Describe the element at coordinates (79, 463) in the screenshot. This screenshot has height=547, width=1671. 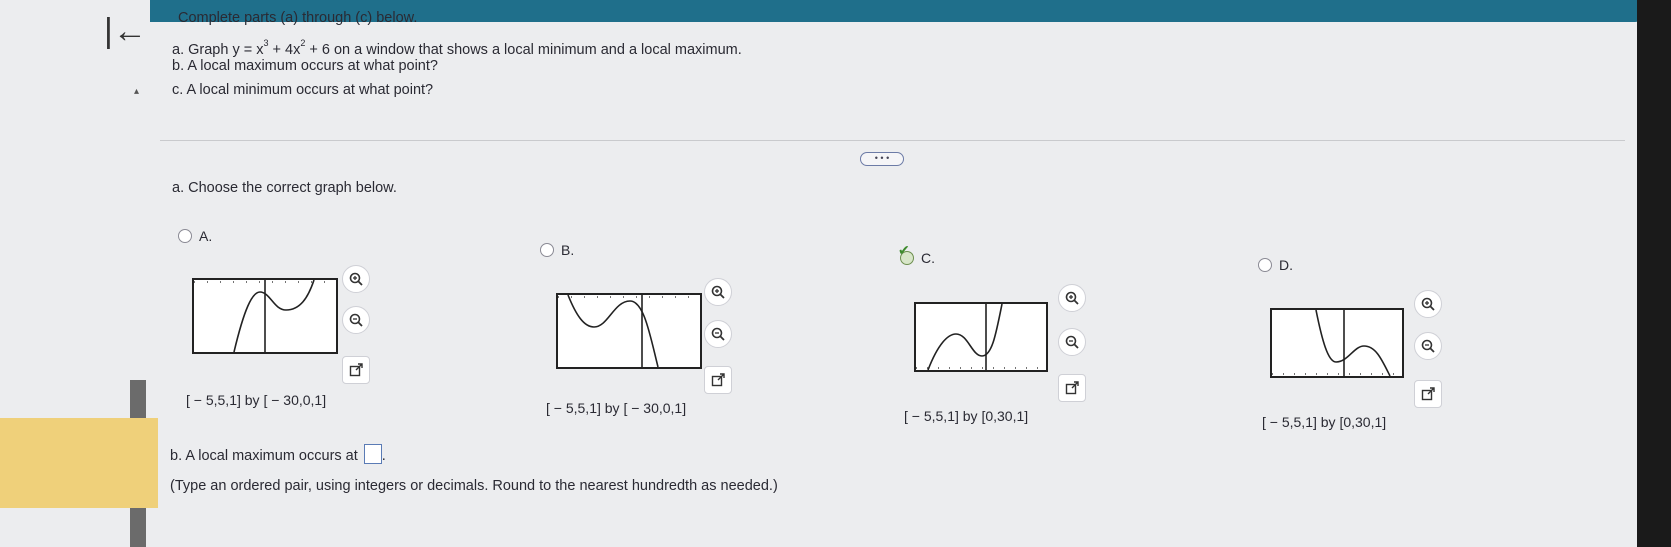
I see `left-highlight-panel` at that location.